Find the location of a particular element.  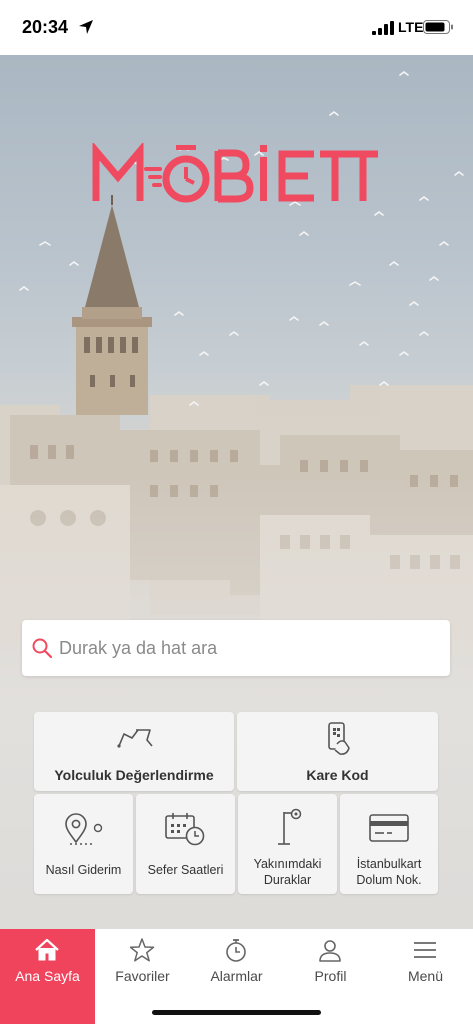

mobiett-logo is located at coordinates (235, 173).